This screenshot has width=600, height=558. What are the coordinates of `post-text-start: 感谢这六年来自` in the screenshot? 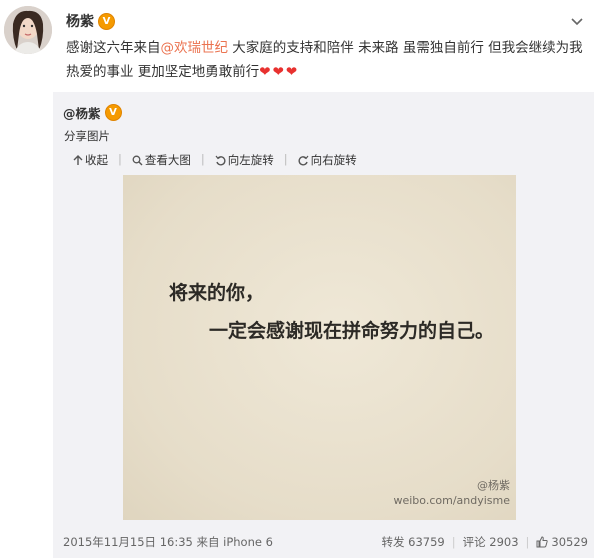 It's located at (113, 48).